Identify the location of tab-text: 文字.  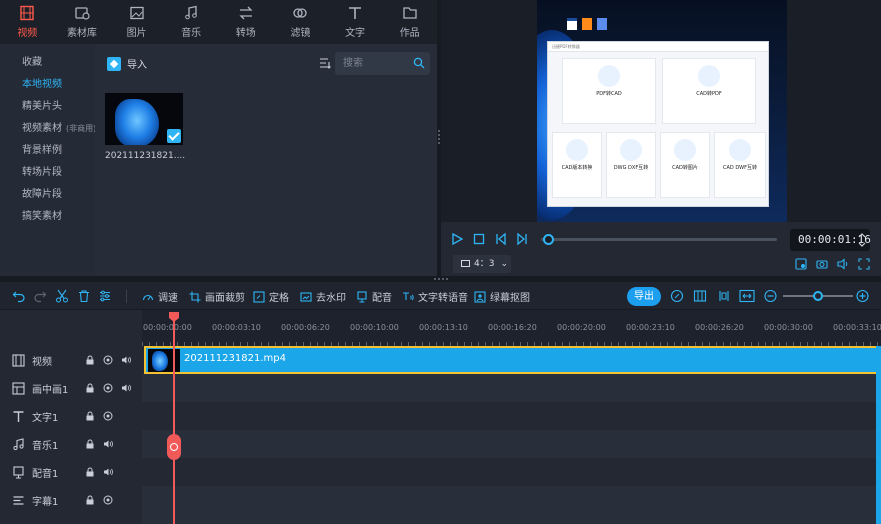
(355, 22).